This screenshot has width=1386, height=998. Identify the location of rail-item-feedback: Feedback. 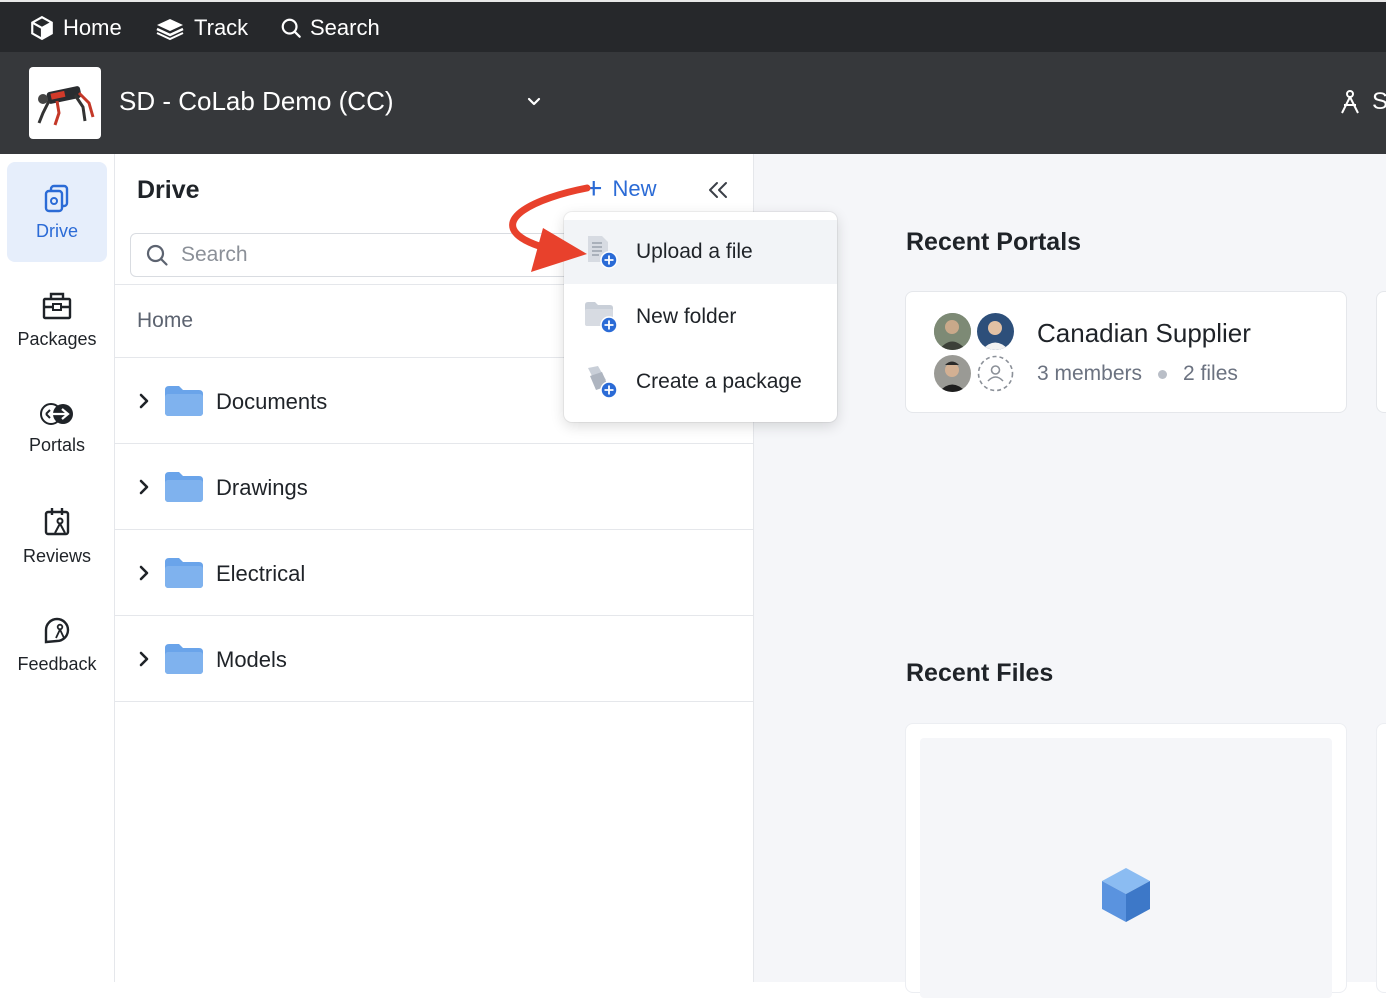
(57, 644).